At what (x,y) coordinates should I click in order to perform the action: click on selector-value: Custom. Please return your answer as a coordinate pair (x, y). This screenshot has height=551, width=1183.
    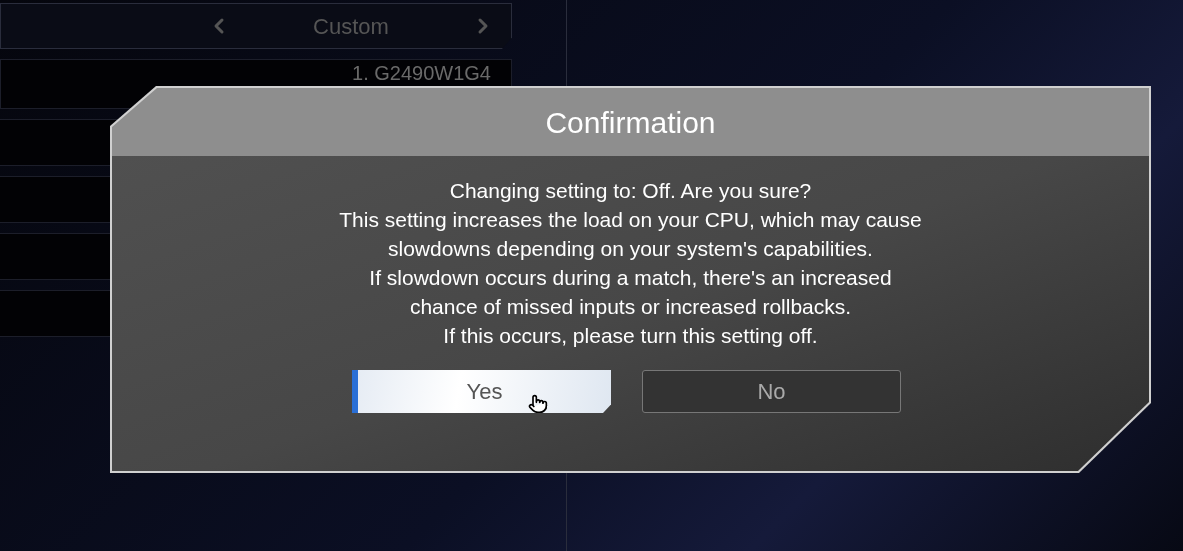
    Looking at the image, I should click on (351, 26).